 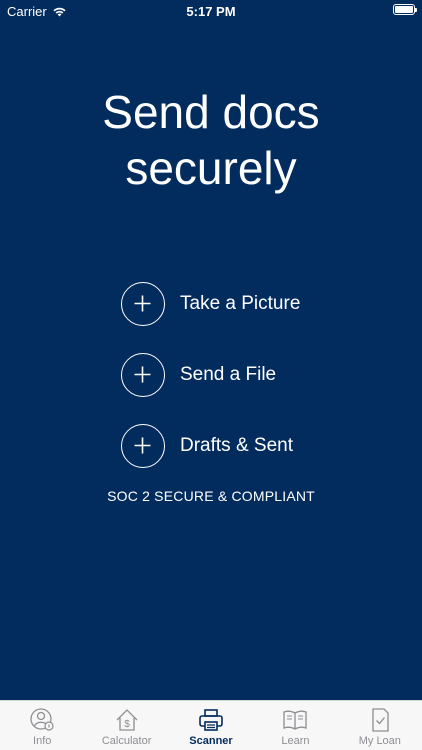 What do you see at coordinates (42, 719) in the screenshot?
I see `user-info-icon` at bounding box center [42, 719].